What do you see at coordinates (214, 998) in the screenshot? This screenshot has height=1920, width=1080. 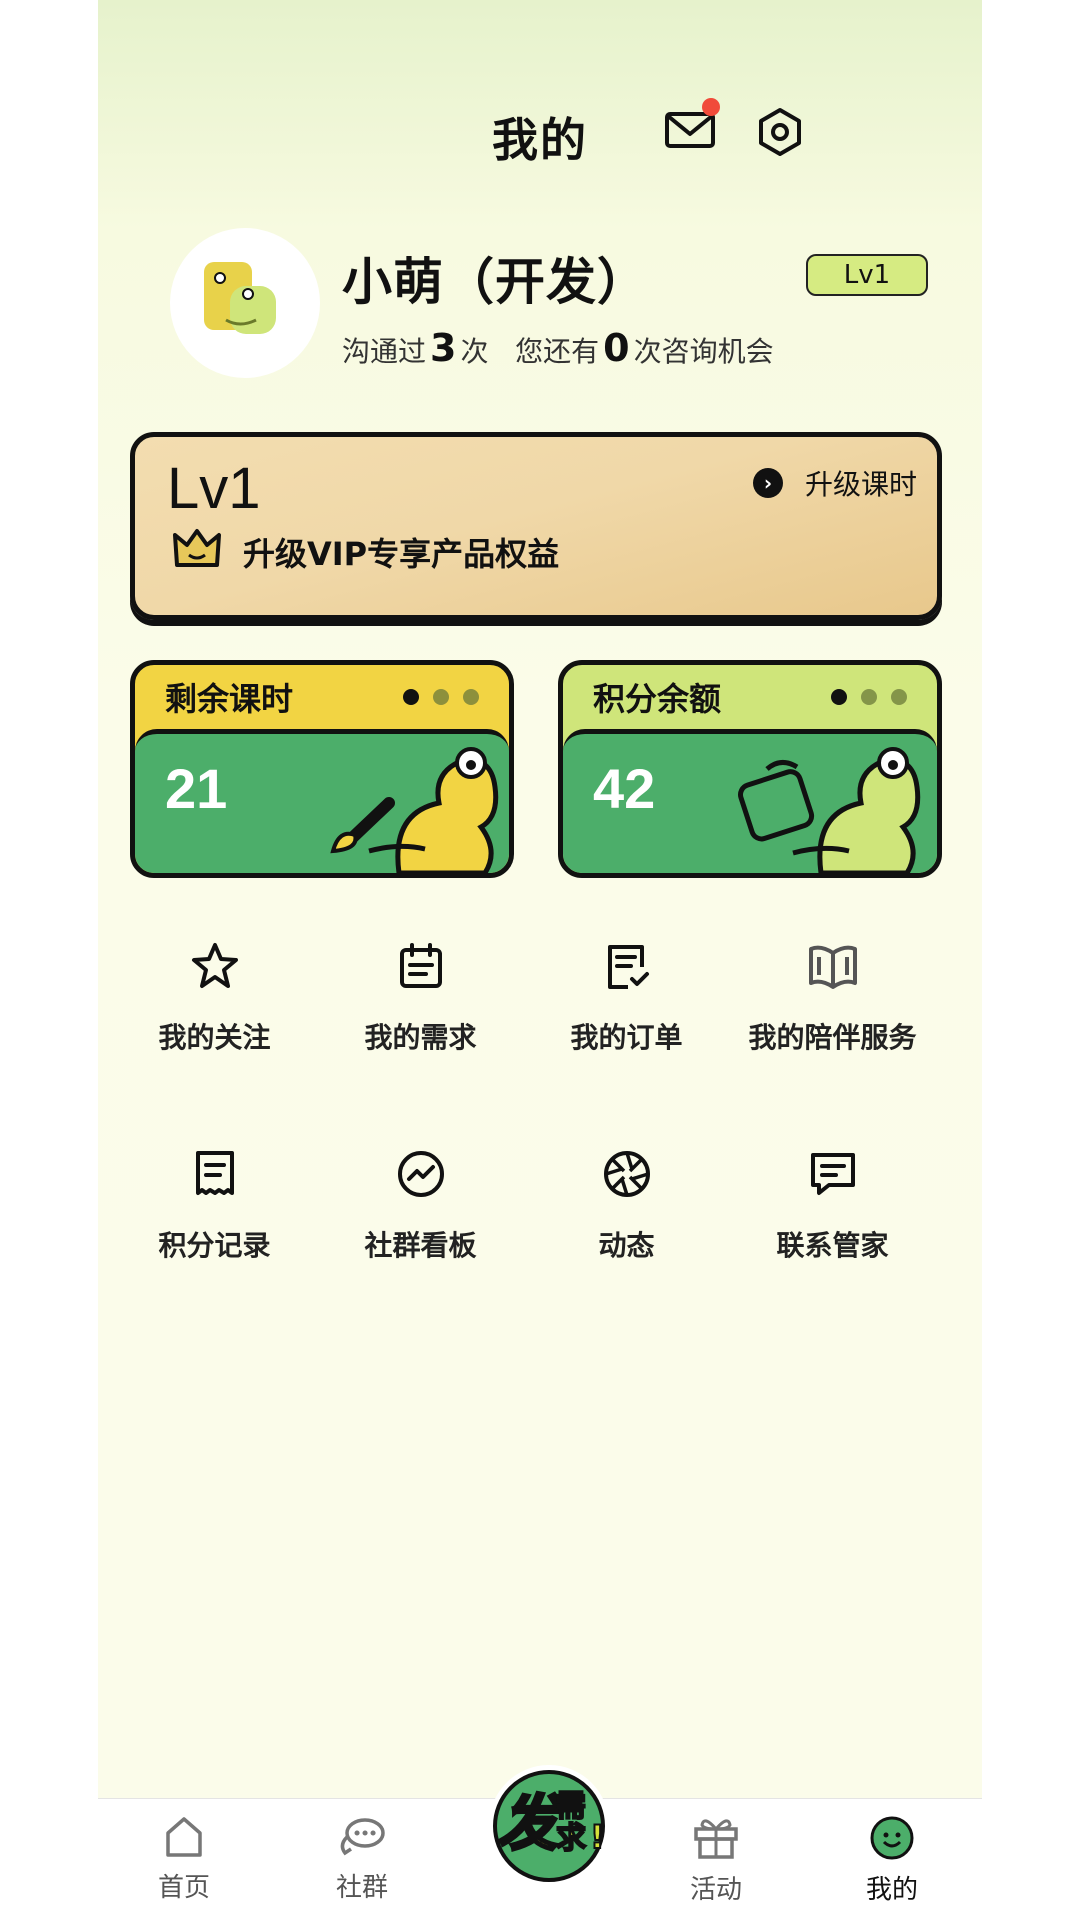 I see `menu-my-follows: 我的关注` at bounding box center [214, 998].